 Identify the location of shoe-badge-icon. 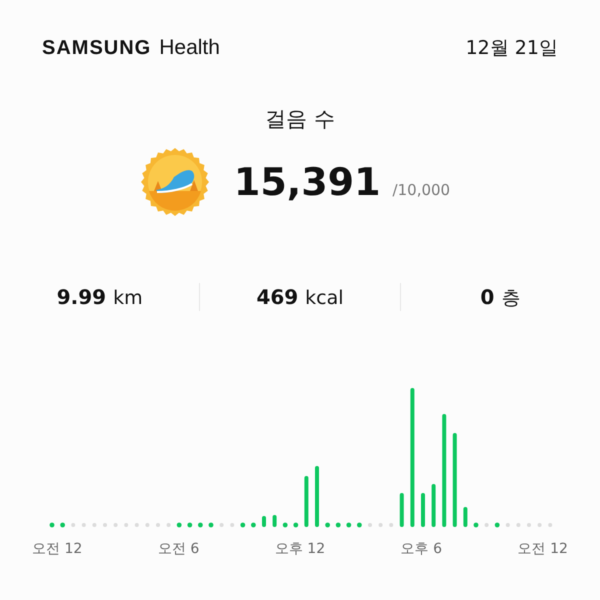
(175, 182).